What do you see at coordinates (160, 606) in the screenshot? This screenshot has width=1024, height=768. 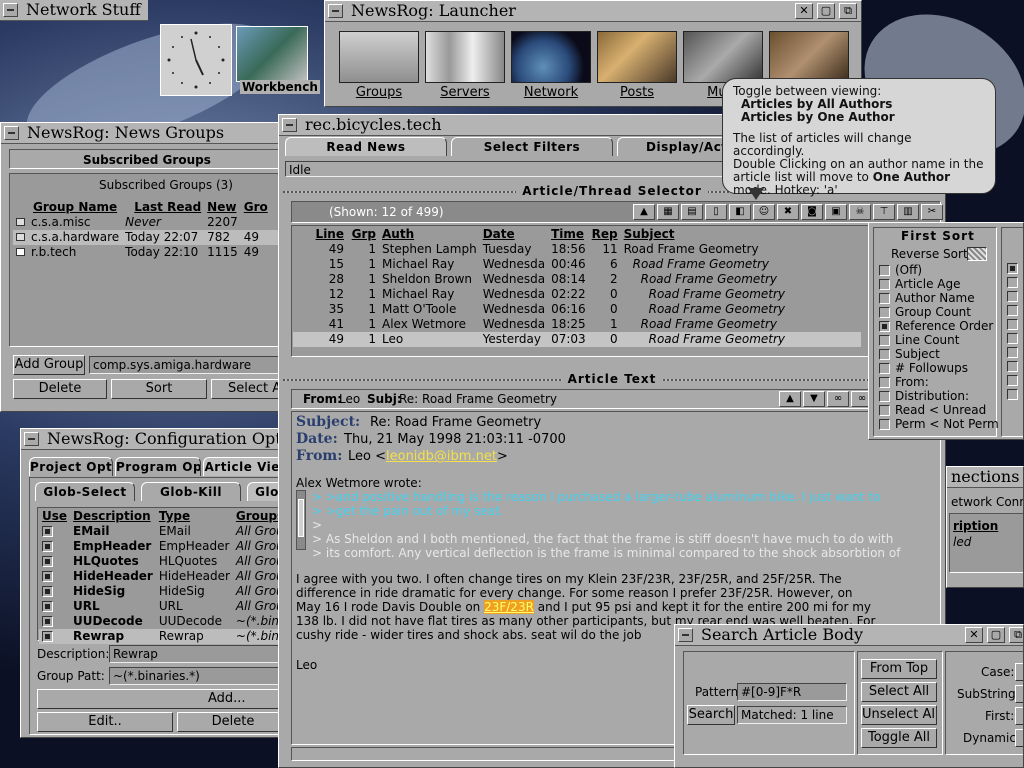 I see `table-row: URL URL All Grou` at bounding box center [160, 606].